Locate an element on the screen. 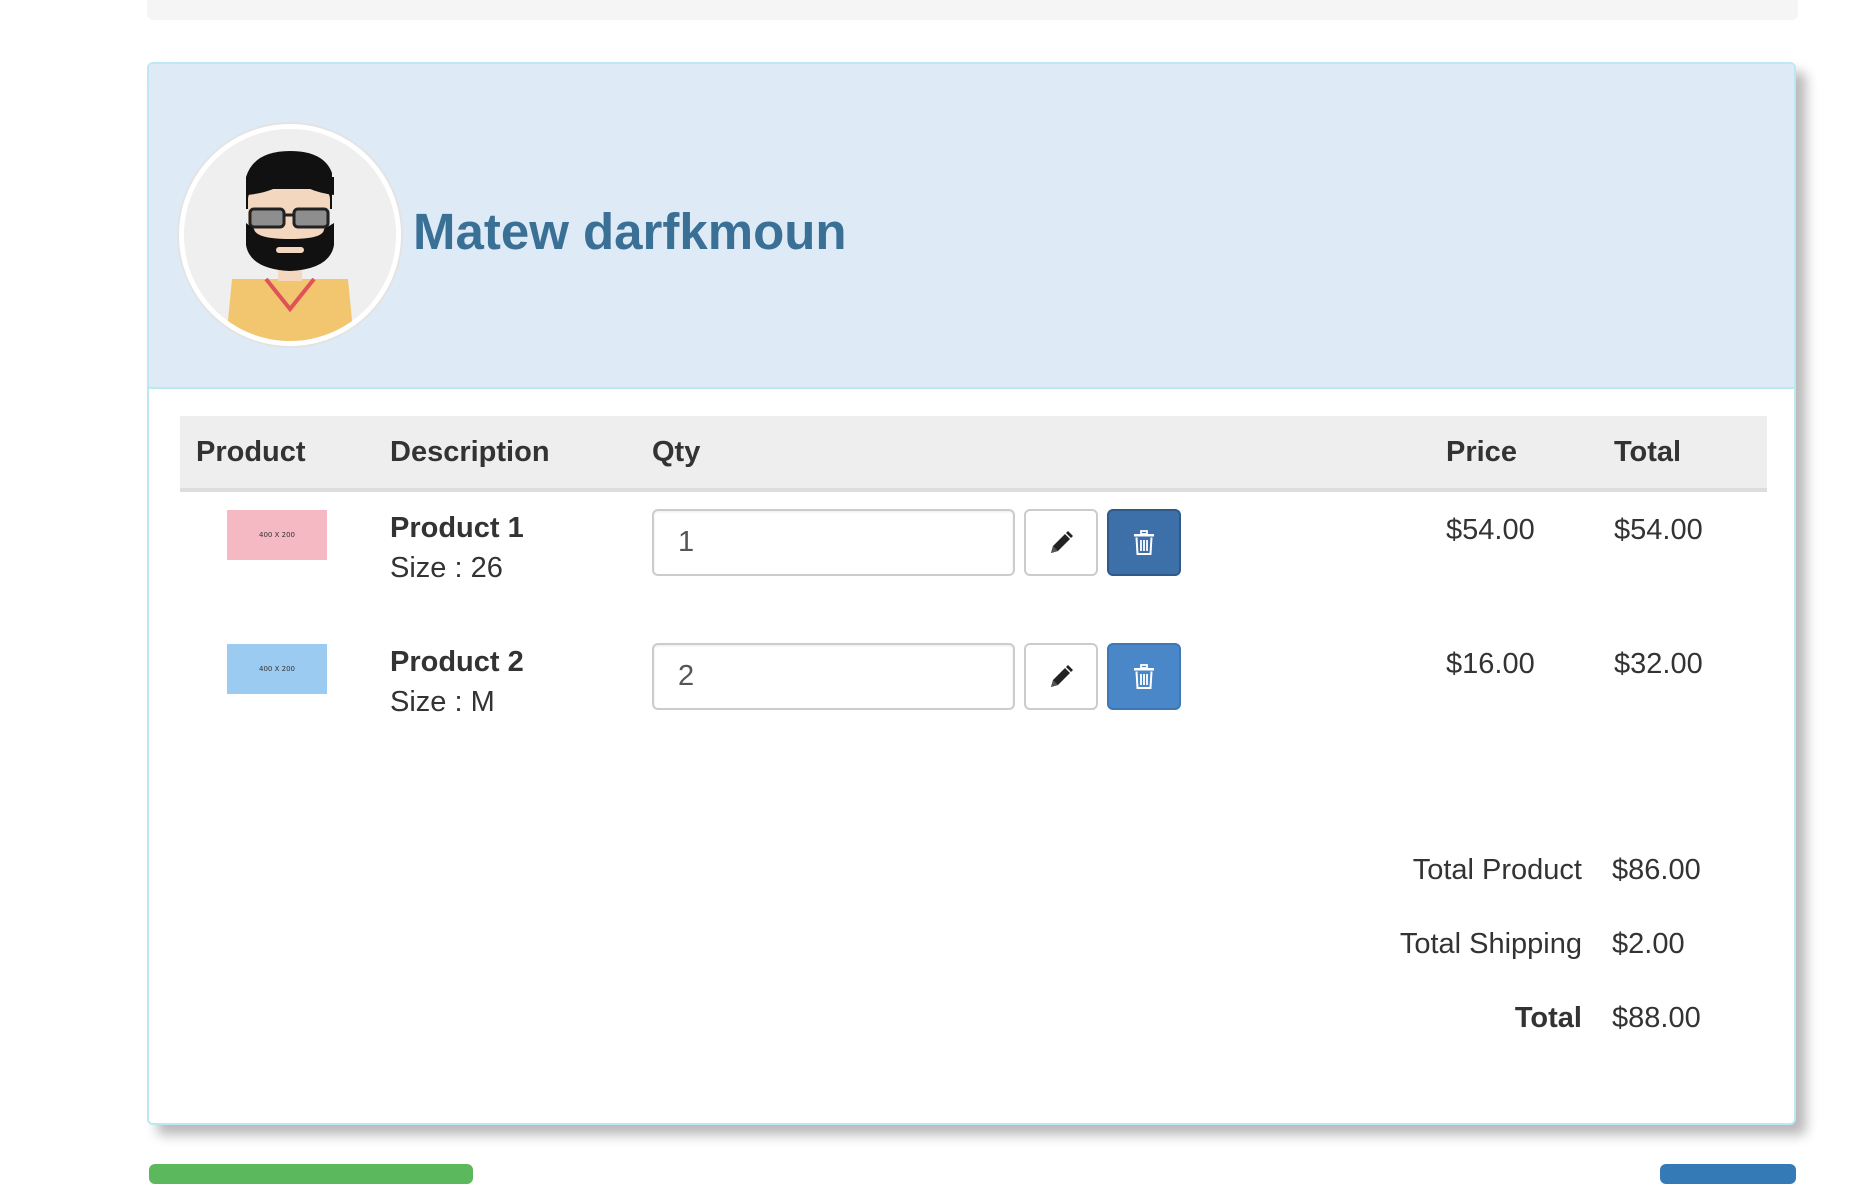  item-price: $16.00 is located at coordinates (1490, 664).